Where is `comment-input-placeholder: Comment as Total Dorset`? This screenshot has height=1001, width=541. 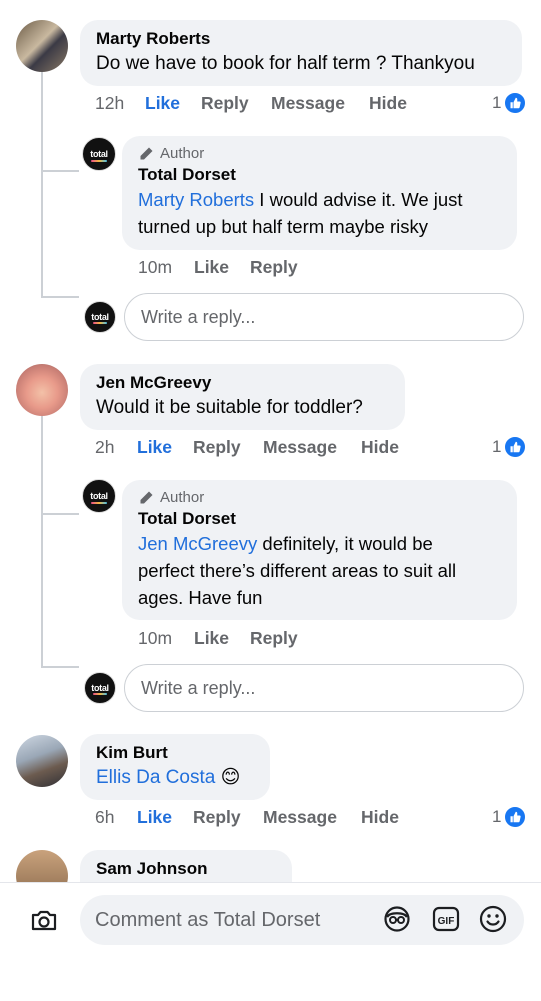
comment-input-placeholder: Comment as Total Dorset is located at coordinates (208, 919).